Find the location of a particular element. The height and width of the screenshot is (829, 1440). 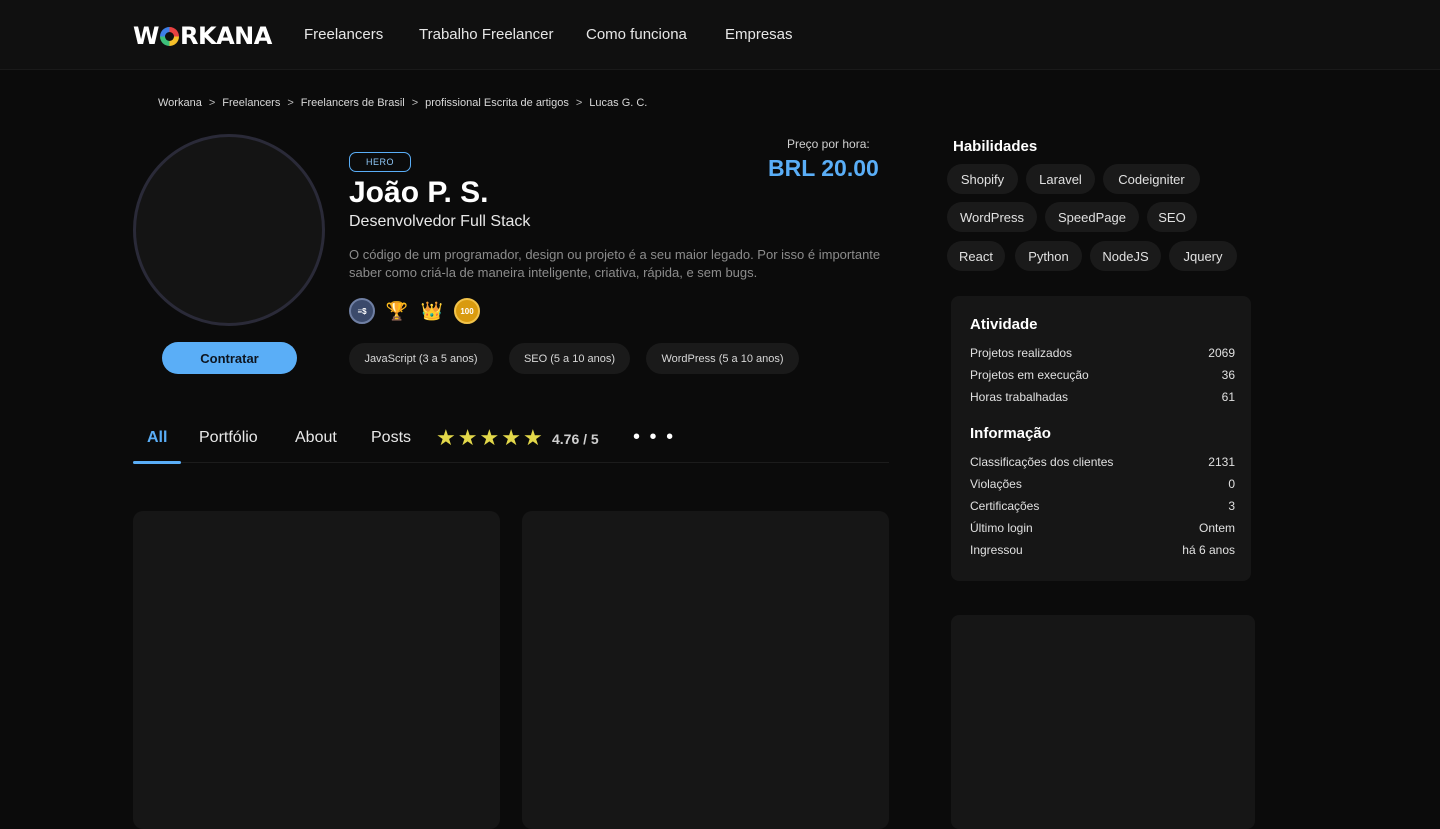

info-row: Último login Ontem is located at coordinates (1102, 528).